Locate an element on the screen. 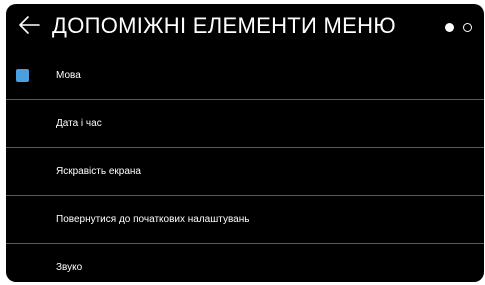  menu-item-label: Мова is located at coordinates (68, 75).